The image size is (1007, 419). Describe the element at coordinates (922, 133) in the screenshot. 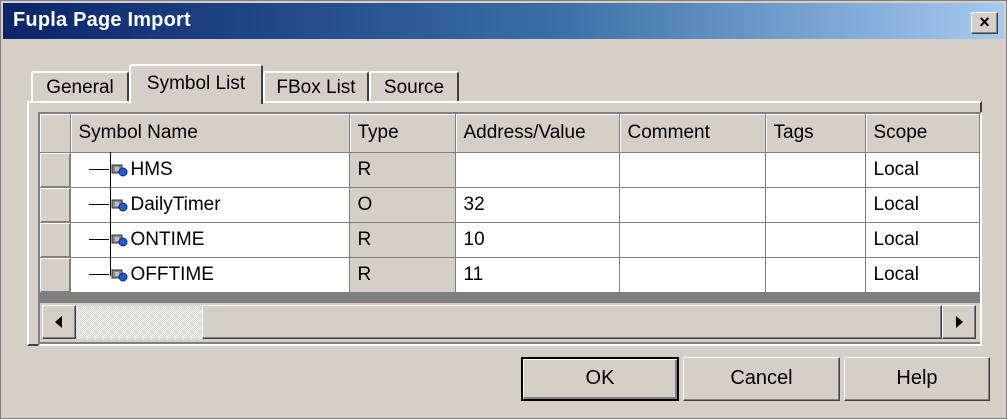

I see `col-header-scope: Scope` at that location.